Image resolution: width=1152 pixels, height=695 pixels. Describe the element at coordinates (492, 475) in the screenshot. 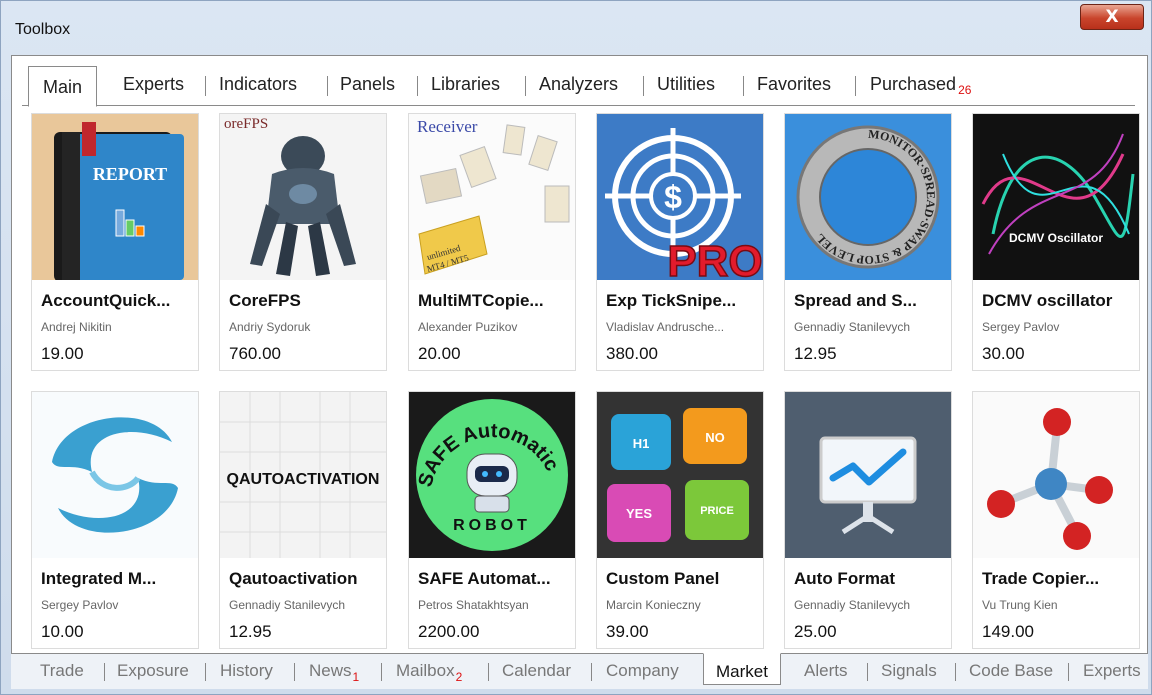

I see `safe-robot-icon: SAFE Automatic ROBOT` at that location.